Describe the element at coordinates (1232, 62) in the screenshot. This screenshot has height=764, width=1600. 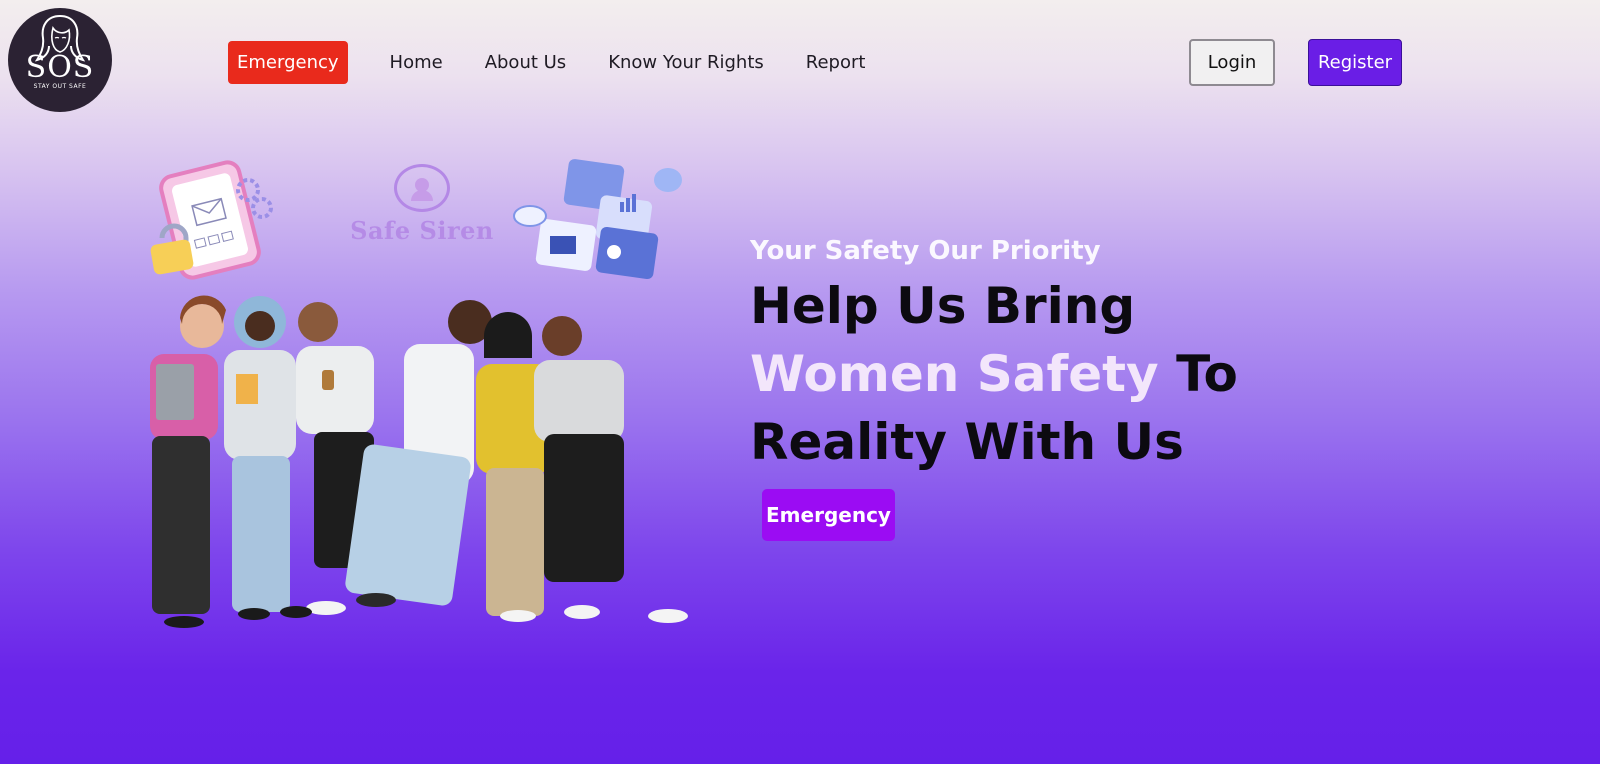
I see `login-button: Login` at that location.